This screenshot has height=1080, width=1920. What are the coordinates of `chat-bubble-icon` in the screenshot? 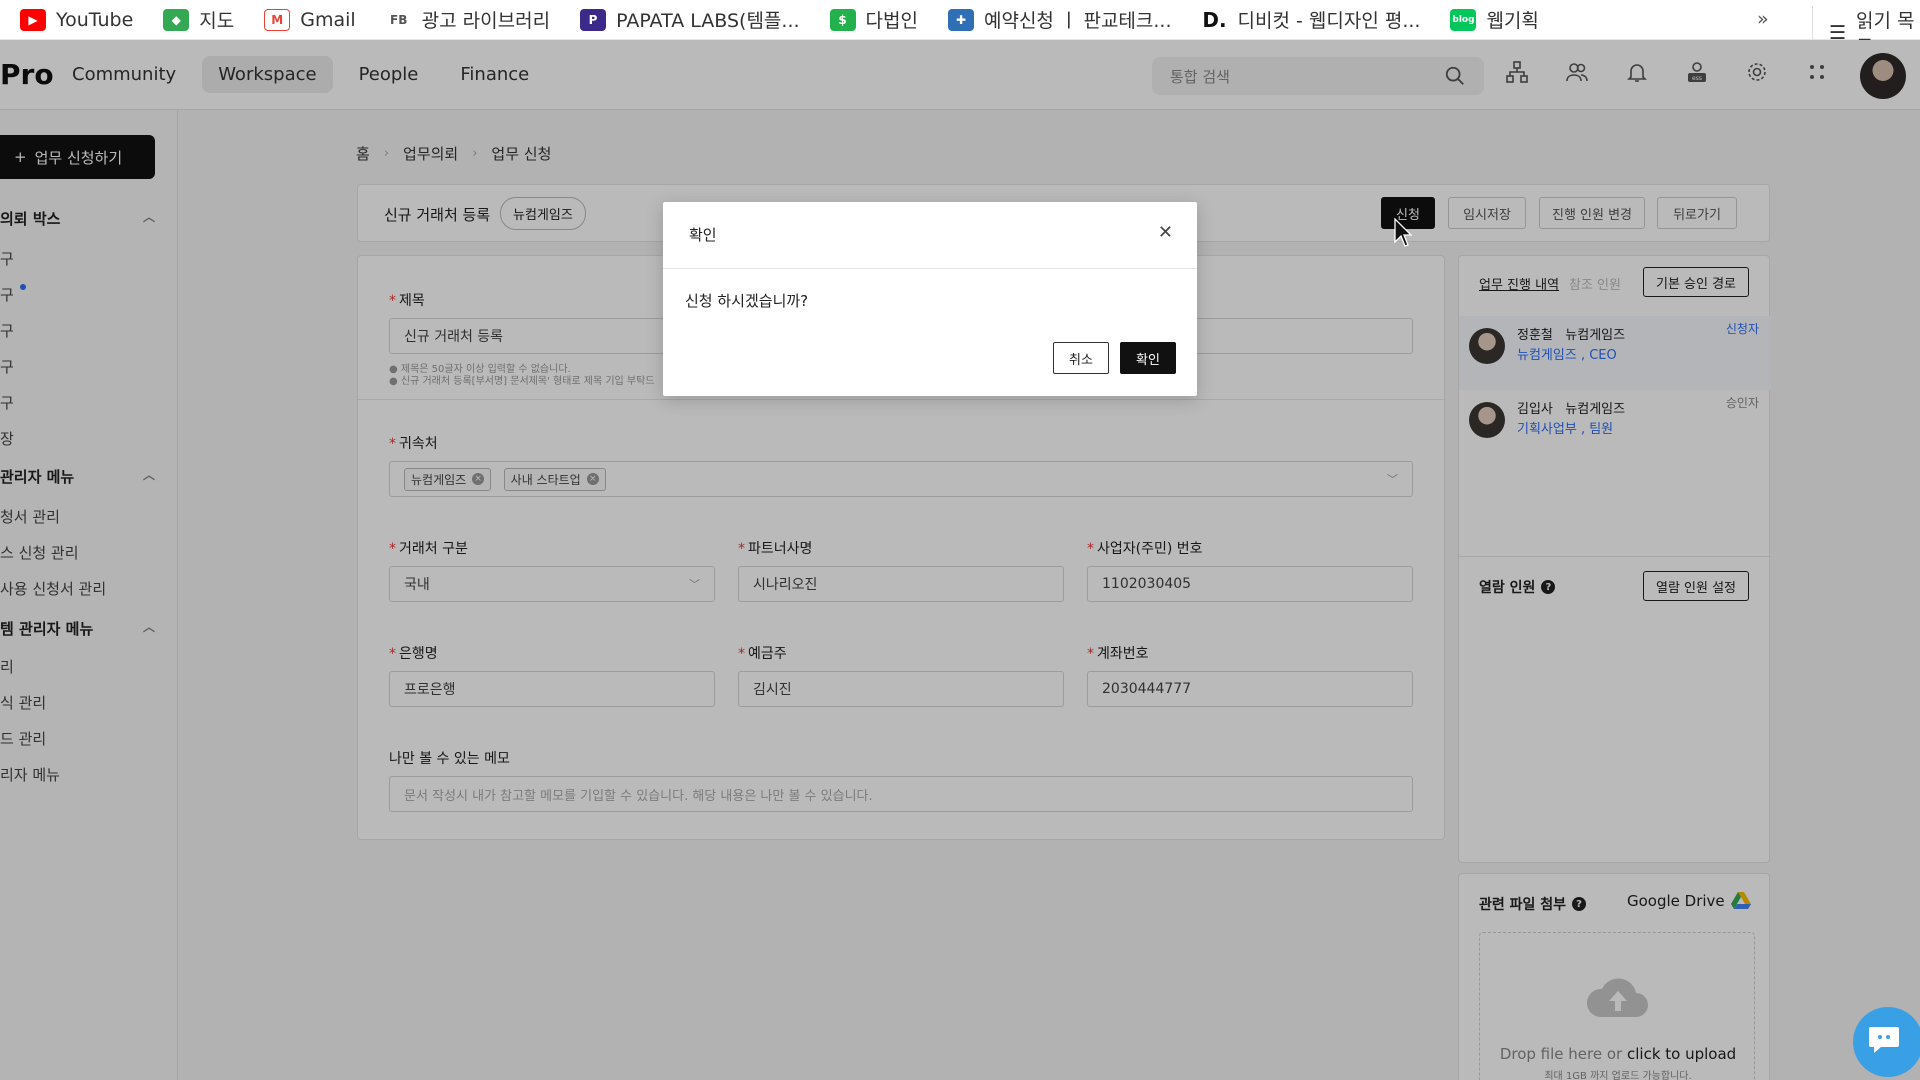 It's located at (1884, 1040).